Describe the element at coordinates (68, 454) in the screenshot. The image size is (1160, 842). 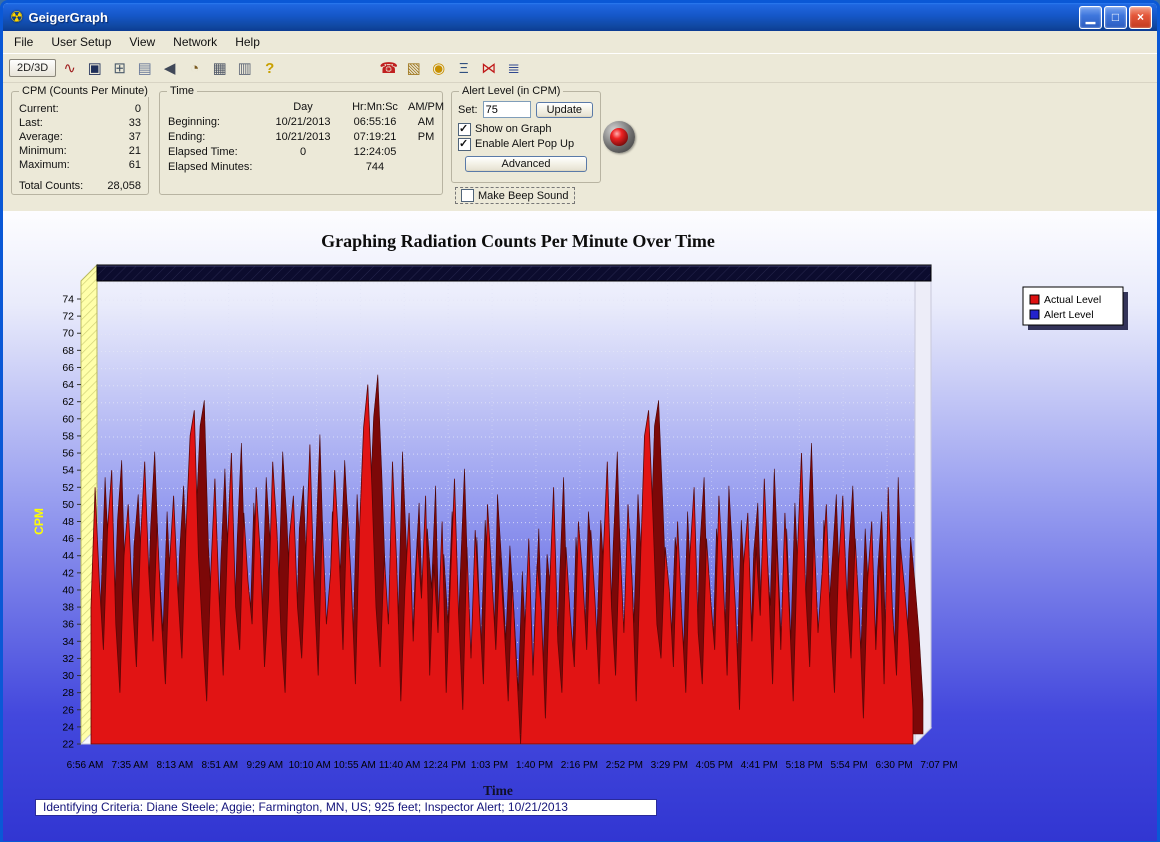
I see `svg-text: 56` at that location.